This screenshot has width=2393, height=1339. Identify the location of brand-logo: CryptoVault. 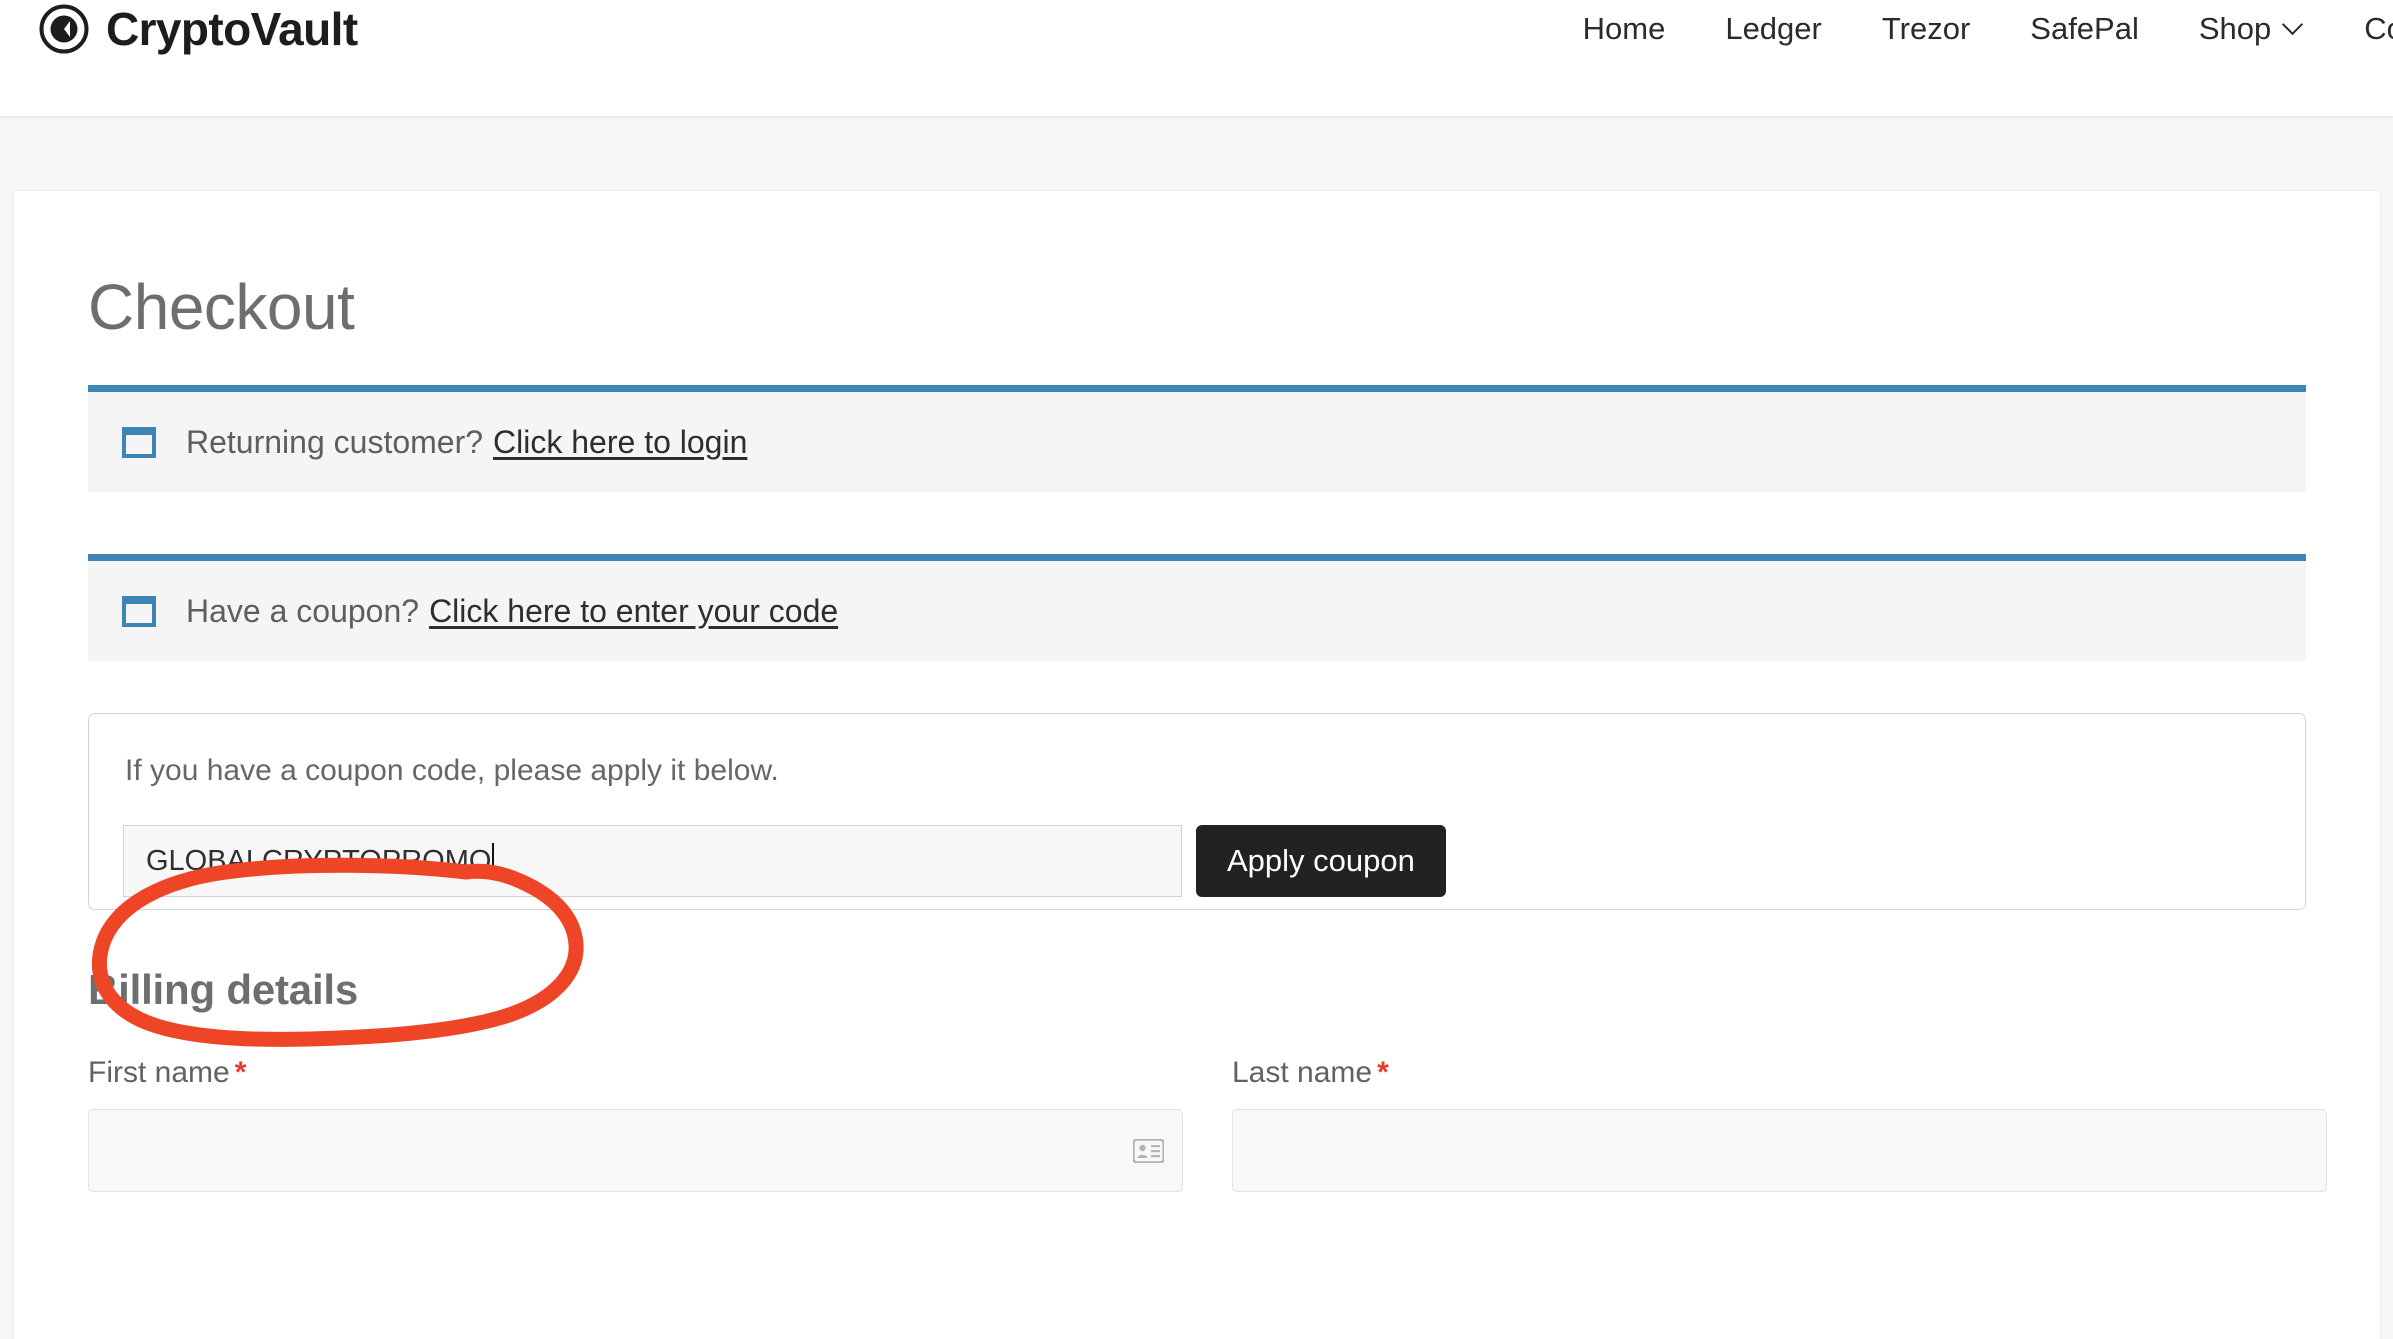
(198, 29).